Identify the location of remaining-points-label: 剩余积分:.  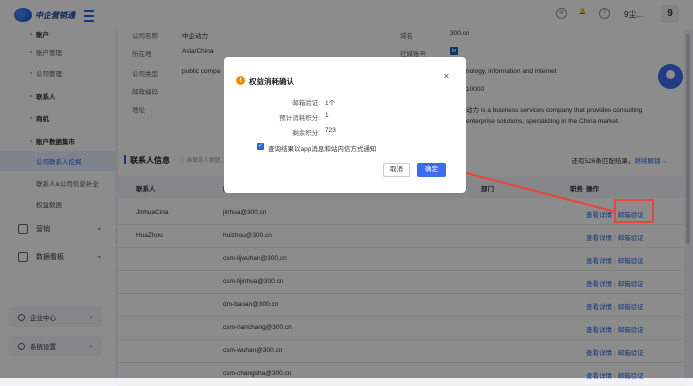
(306, 133).